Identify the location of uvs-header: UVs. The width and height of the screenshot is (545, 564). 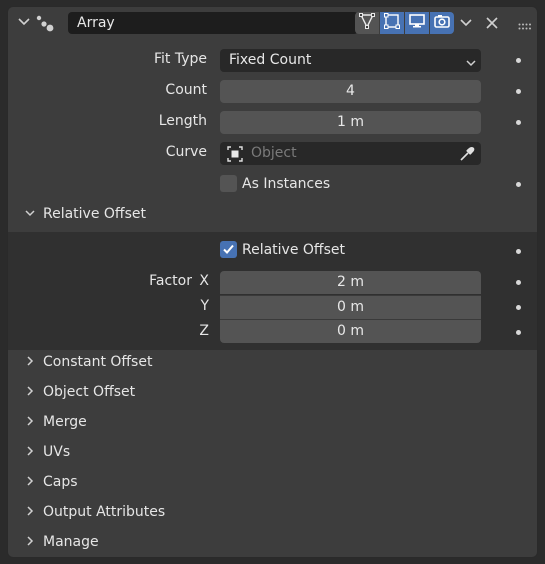
(272, 452).